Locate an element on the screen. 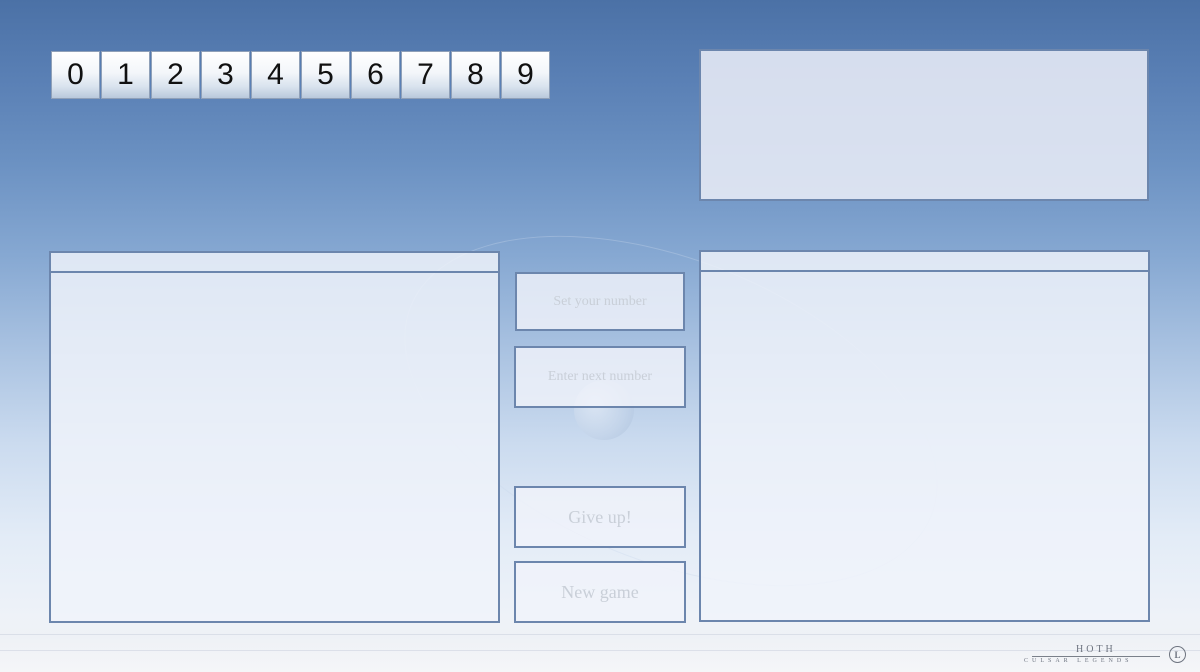  give-up-button: Give up! is located at coordinates (600, 517).